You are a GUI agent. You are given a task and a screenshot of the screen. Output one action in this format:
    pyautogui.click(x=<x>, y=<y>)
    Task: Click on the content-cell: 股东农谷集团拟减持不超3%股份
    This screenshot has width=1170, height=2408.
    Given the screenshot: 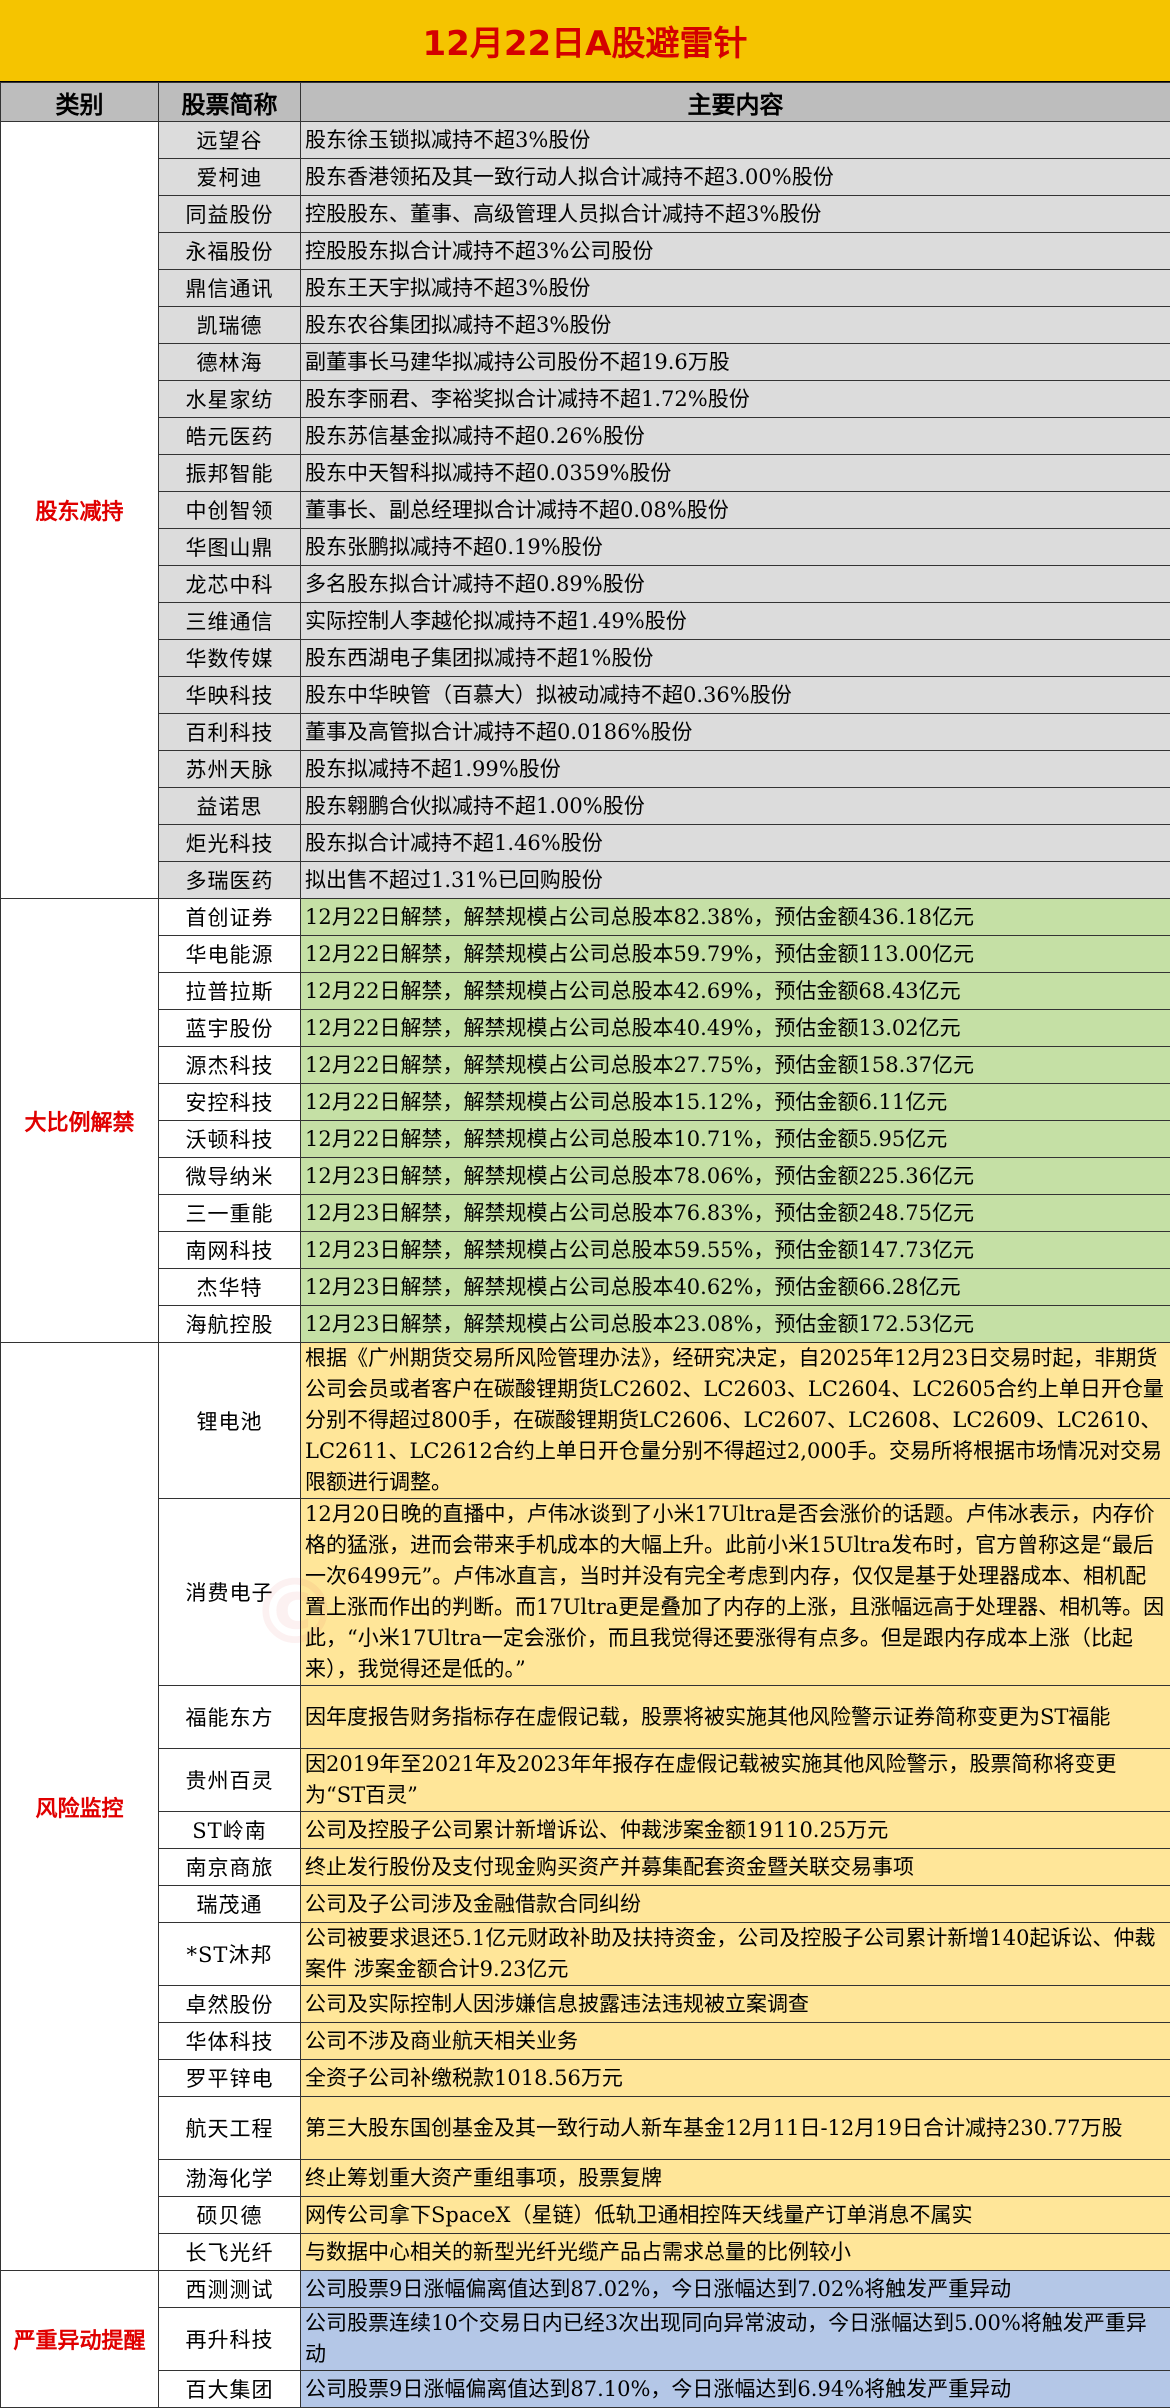 What is the action you would take?
    pyautogui.click(x=735, y=325)
    